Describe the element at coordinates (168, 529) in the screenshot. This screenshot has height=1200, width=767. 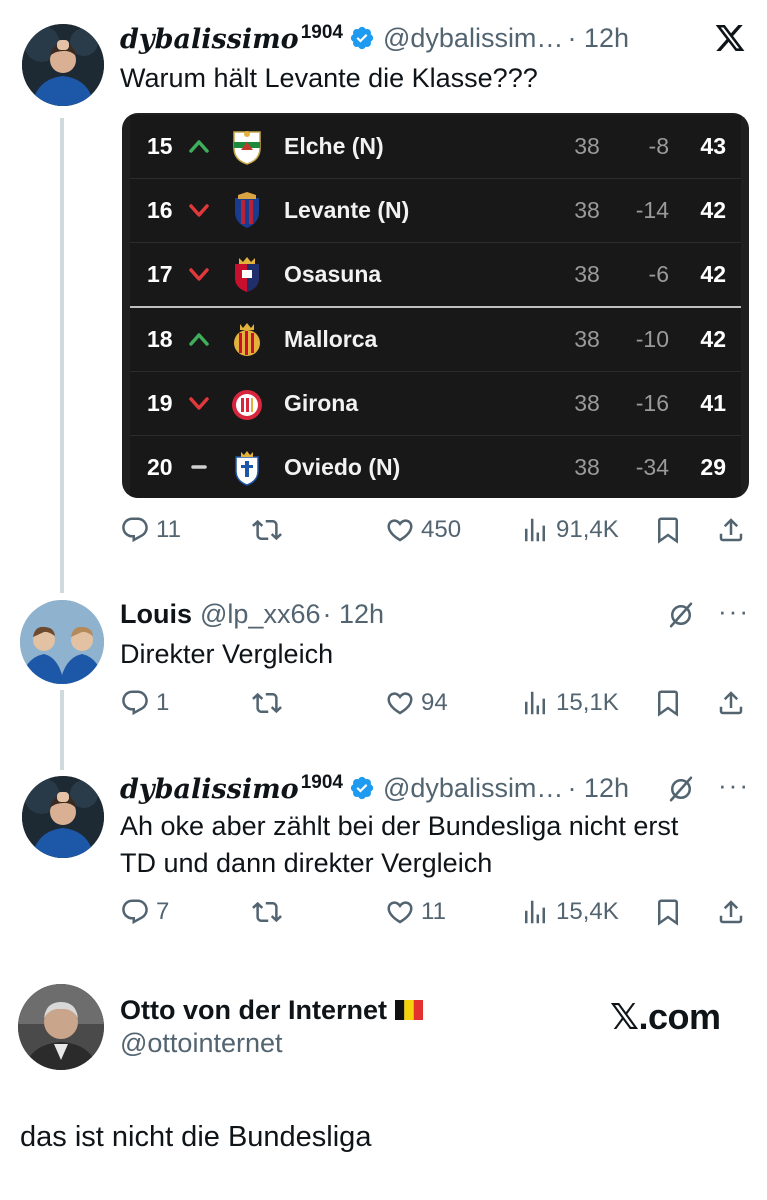
I see `reply-count: 11` at that location.